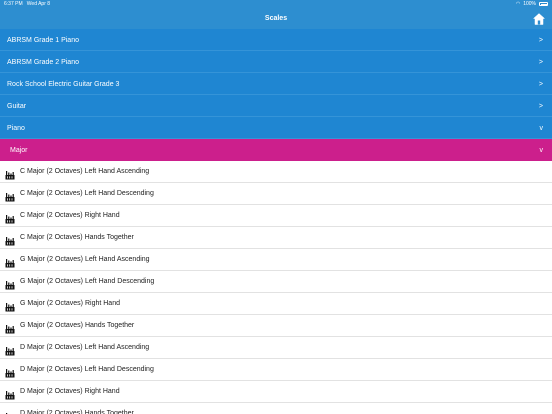 Image resolution: width=552 pixels, height=414 pixels. I want to click on subcategory-label: Major, so click(19, 150).